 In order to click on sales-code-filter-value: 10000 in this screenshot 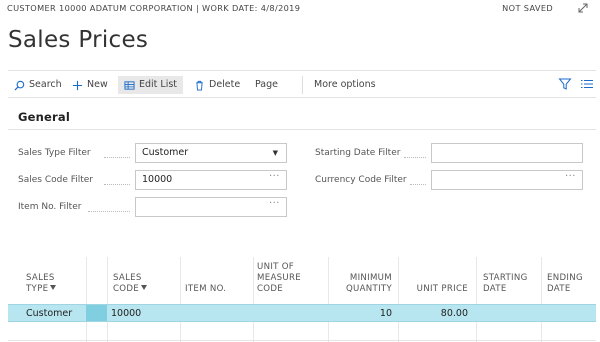, I will do `click(157, 179)`.